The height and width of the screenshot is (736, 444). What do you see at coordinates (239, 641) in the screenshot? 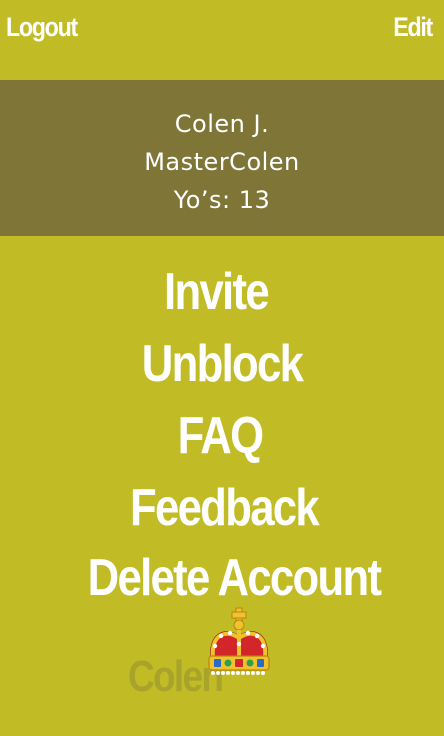
I see `crown-icon` at bounding box center [239, 641].